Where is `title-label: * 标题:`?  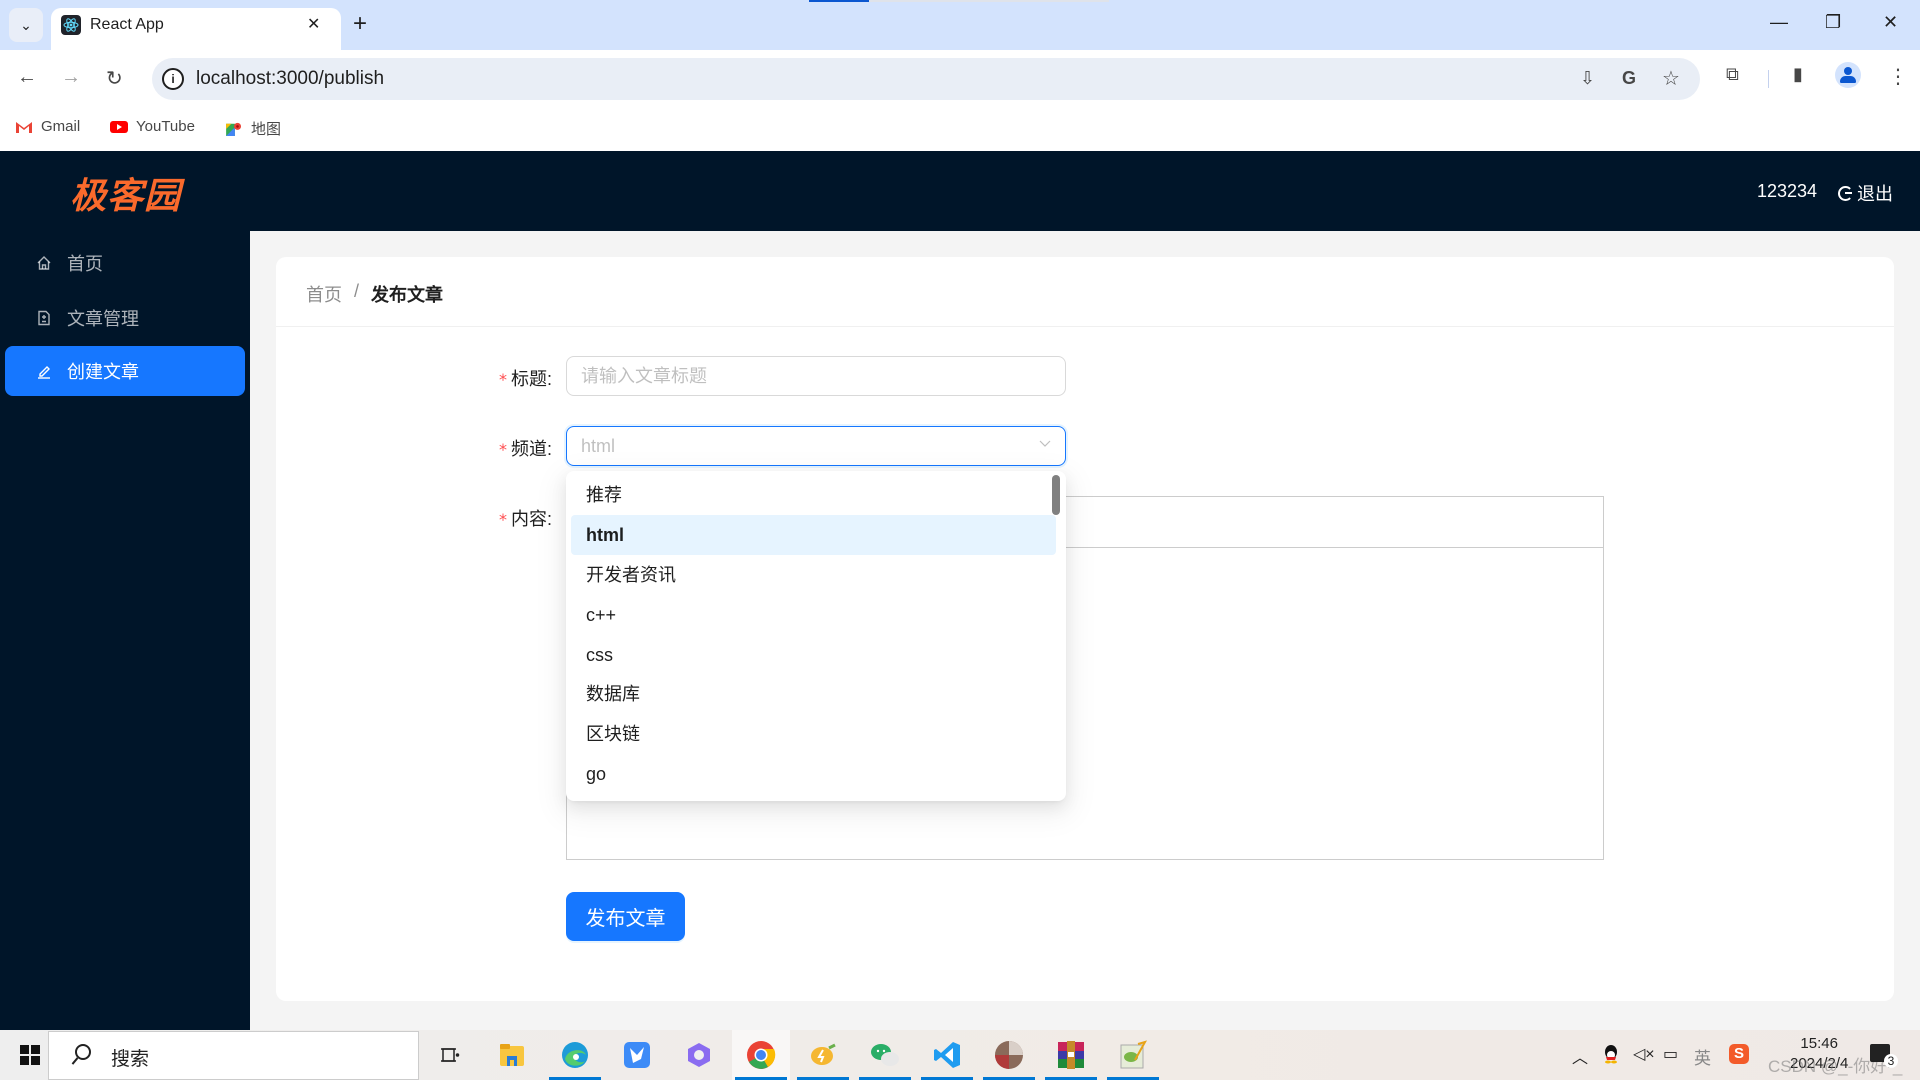 title-label: * 标题: is located at coordinates (525, 378).